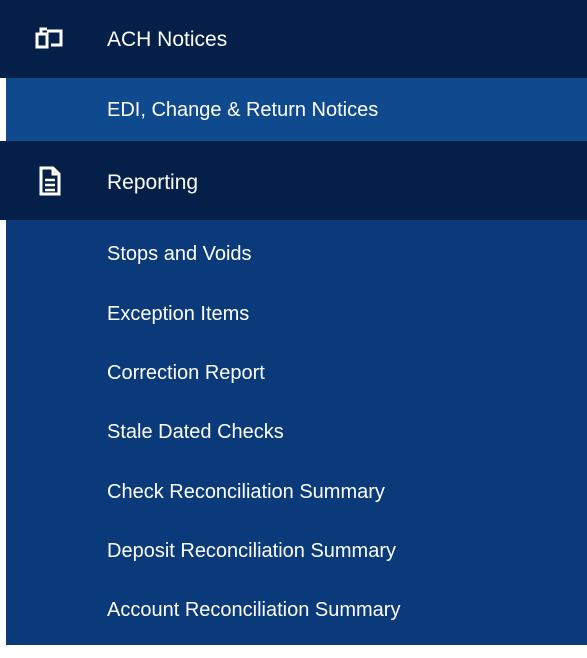 Image resolution: width=587 pixels, height=658 pixels. I want to click on menu-item-stale-dated-checks: Stale Dated Checks, so click(296, 433).